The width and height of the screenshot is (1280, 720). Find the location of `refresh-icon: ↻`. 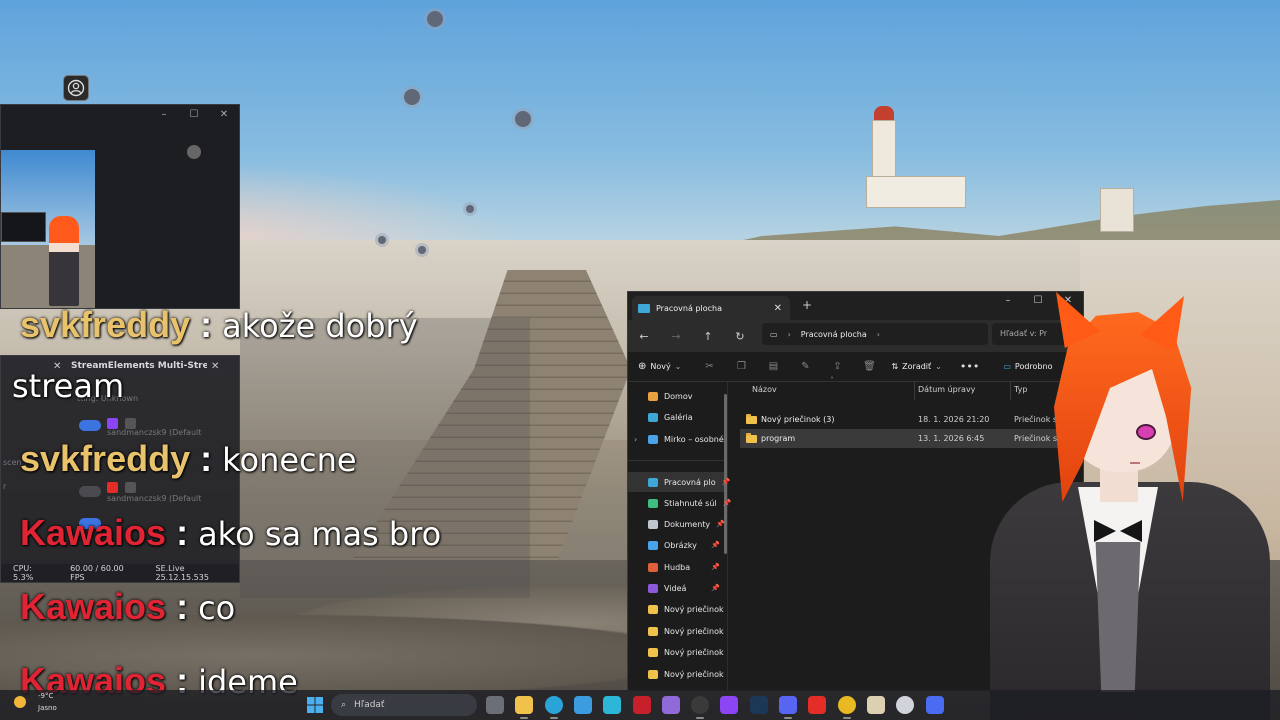

refresh-icon: ↻ is located at coordinates (740, 336).